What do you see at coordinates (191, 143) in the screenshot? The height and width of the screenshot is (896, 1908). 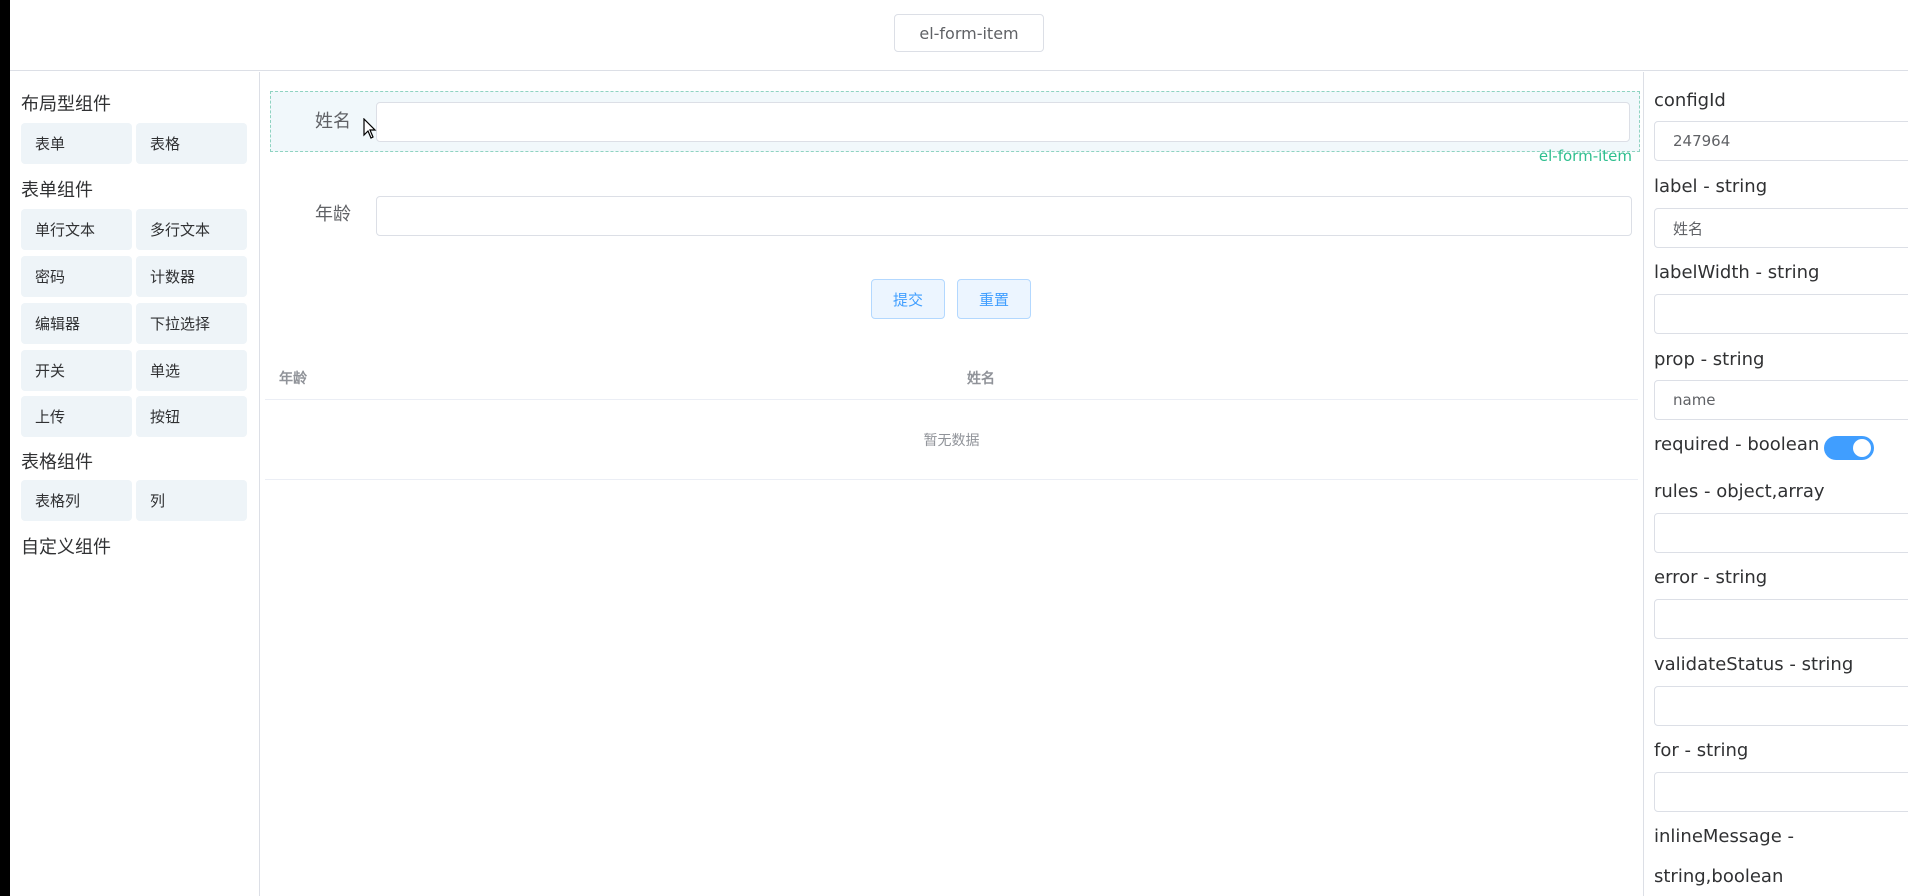 I see `palette-item-table: 表格` at bounding box center [191, 143].